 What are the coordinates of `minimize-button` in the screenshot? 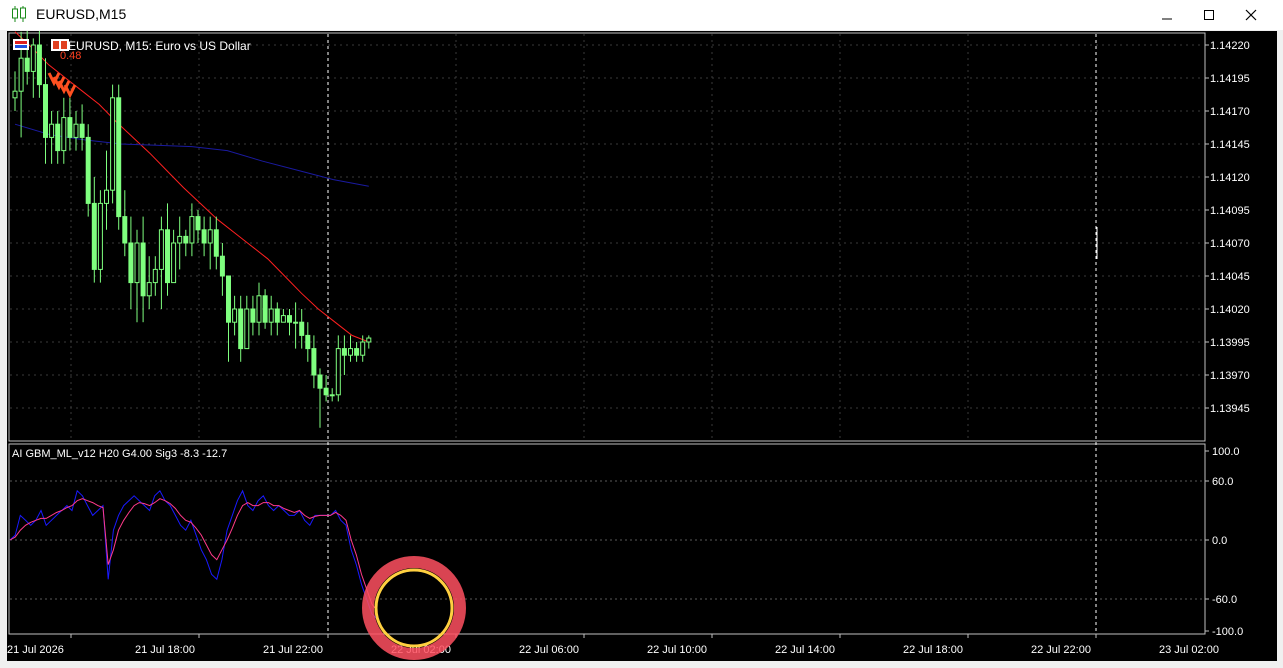 It's located at (1167, 15).